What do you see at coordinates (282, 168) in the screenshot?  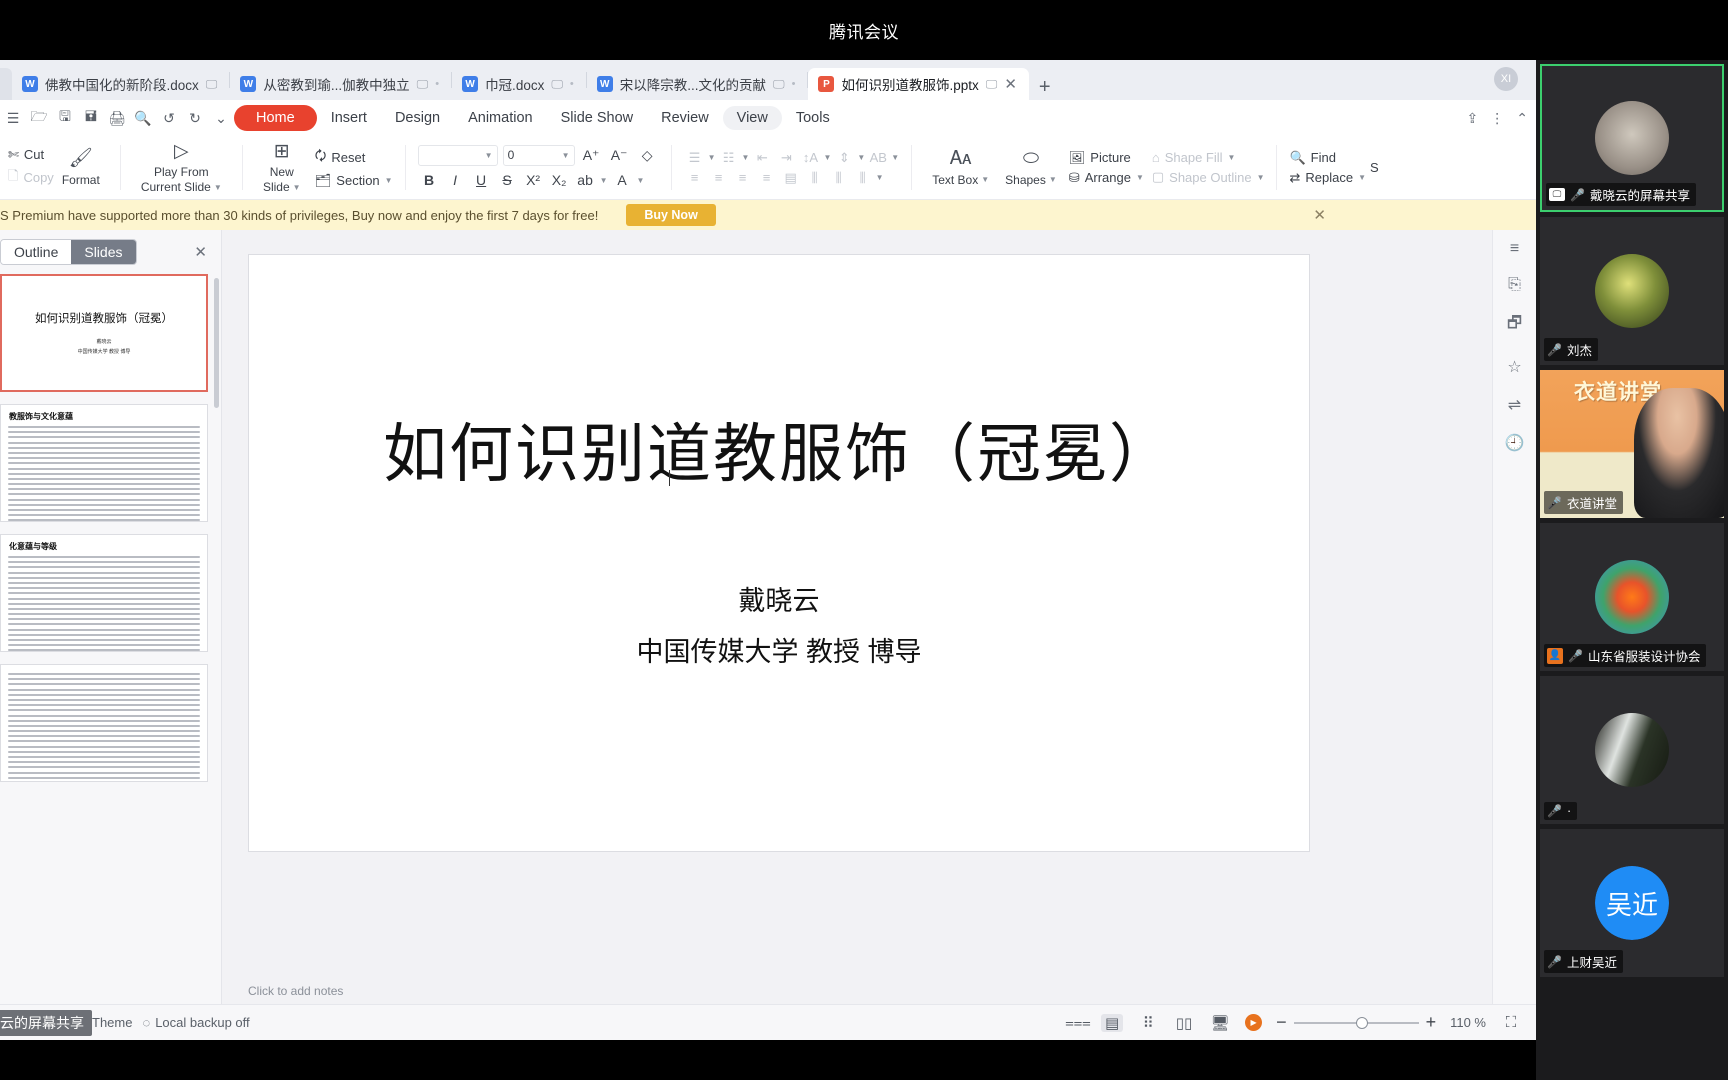 I see `new-slide-button: ⊞ New Slide ▼` at bounding box center [282, 168].